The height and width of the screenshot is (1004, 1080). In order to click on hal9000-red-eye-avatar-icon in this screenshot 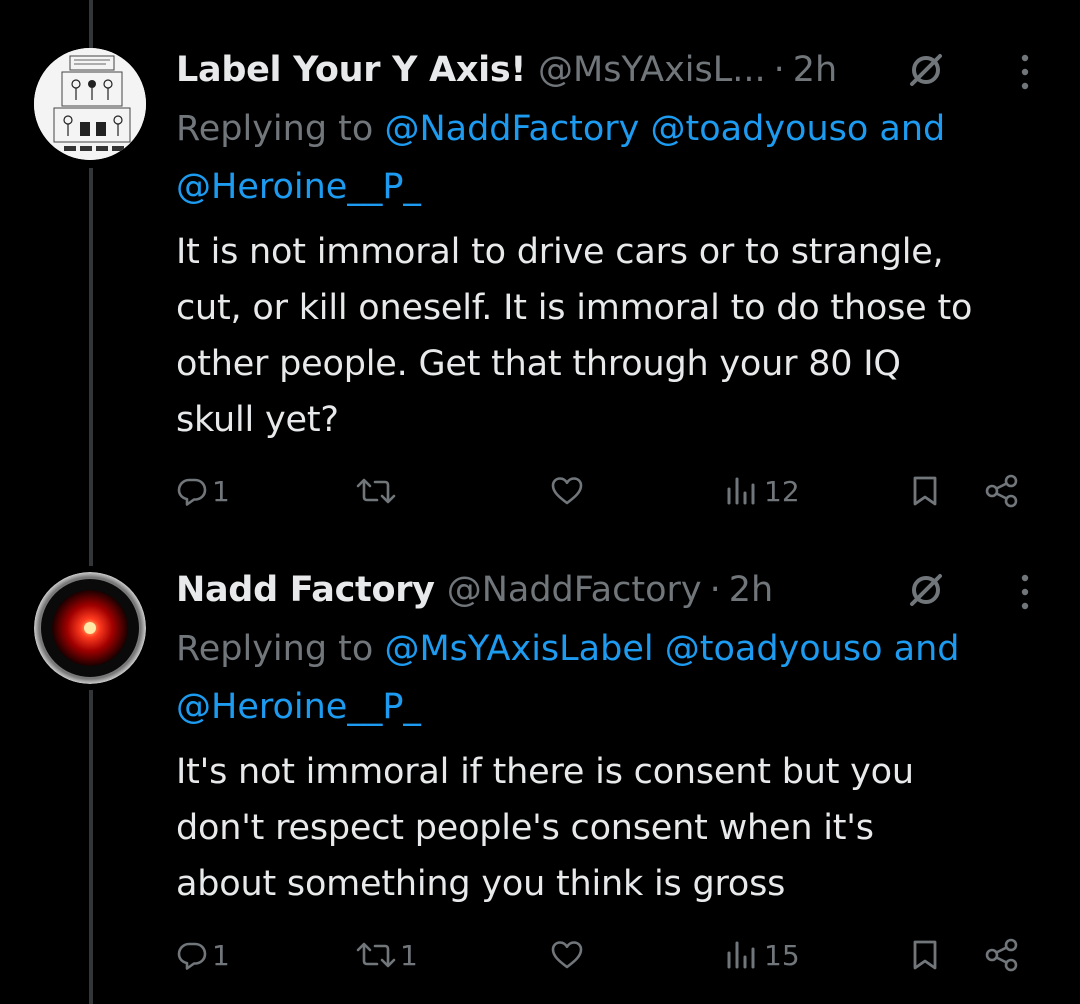, I will do `click(90, 628)`.